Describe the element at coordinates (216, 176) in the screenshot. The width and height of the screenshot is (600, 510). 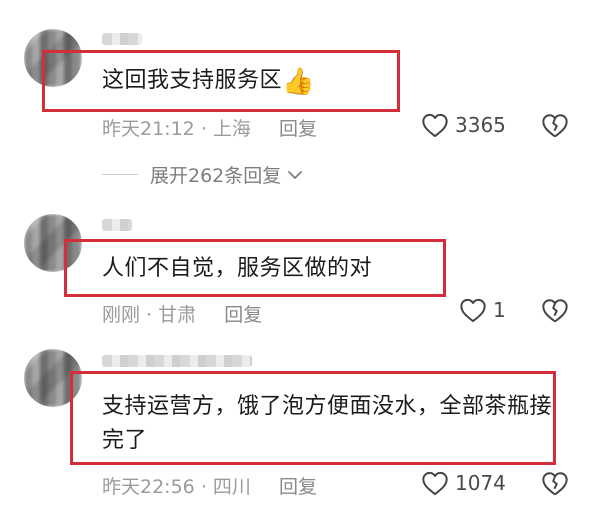
I see `expand-replies-label: 展开262条回复` at that location.